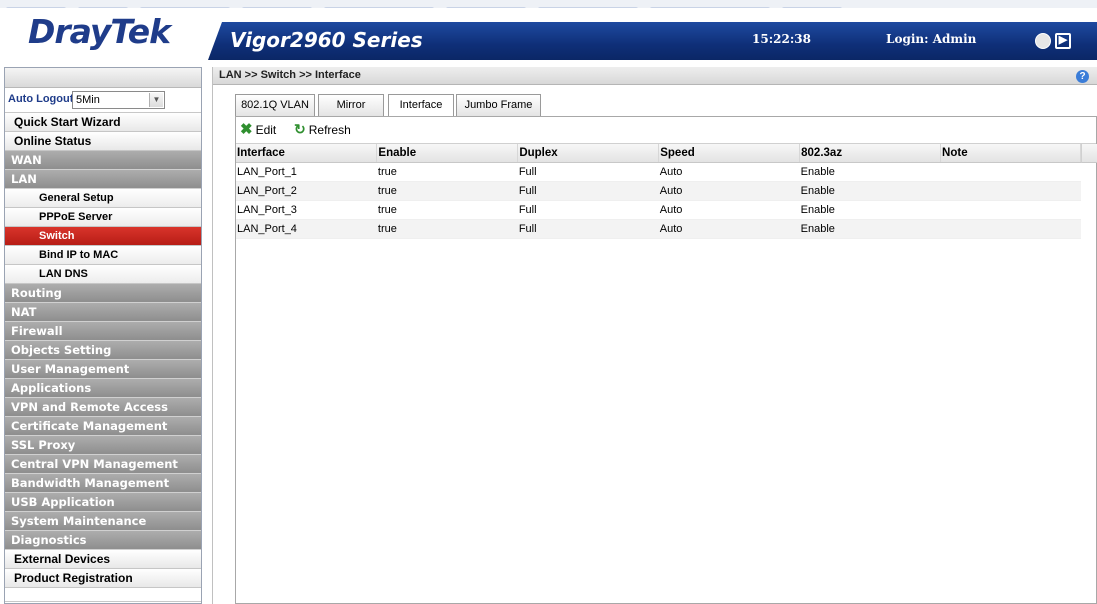  What do you see at coordinates (351, 105) in the screenshot?
I see `tab-mirror: Mirror` at bounding box center [351, 105].